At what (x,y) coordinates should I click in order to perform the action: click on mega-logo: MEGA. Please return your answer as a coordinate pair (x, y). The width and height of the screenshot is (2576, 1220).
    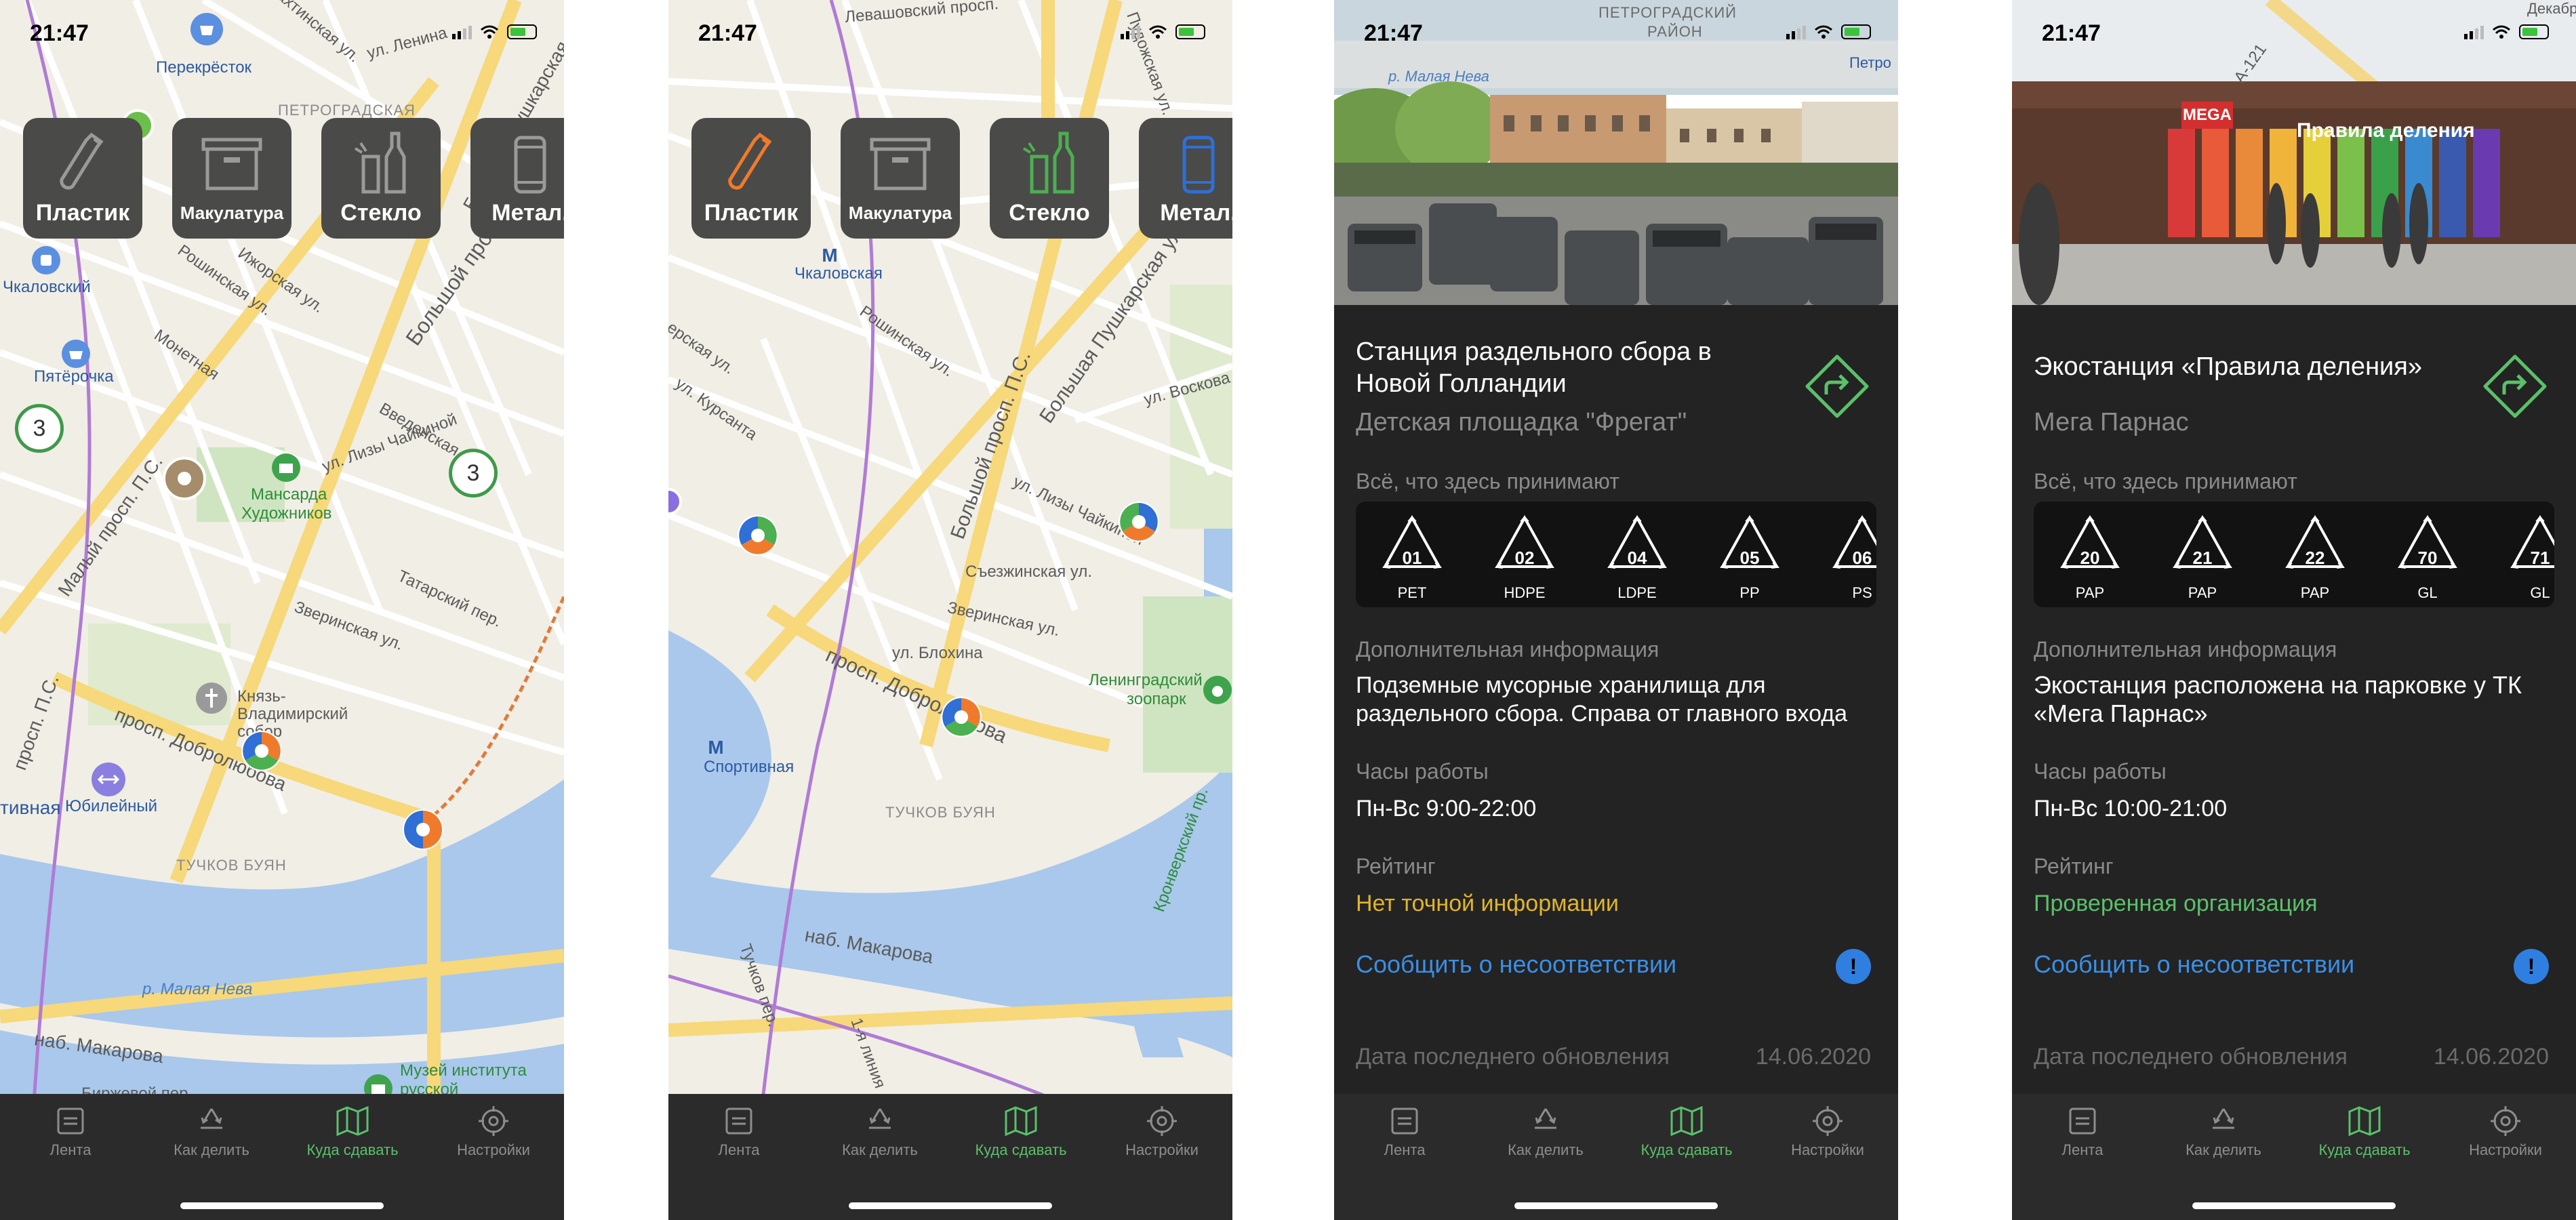
    Looking at the image, I should click on (2207, 116).